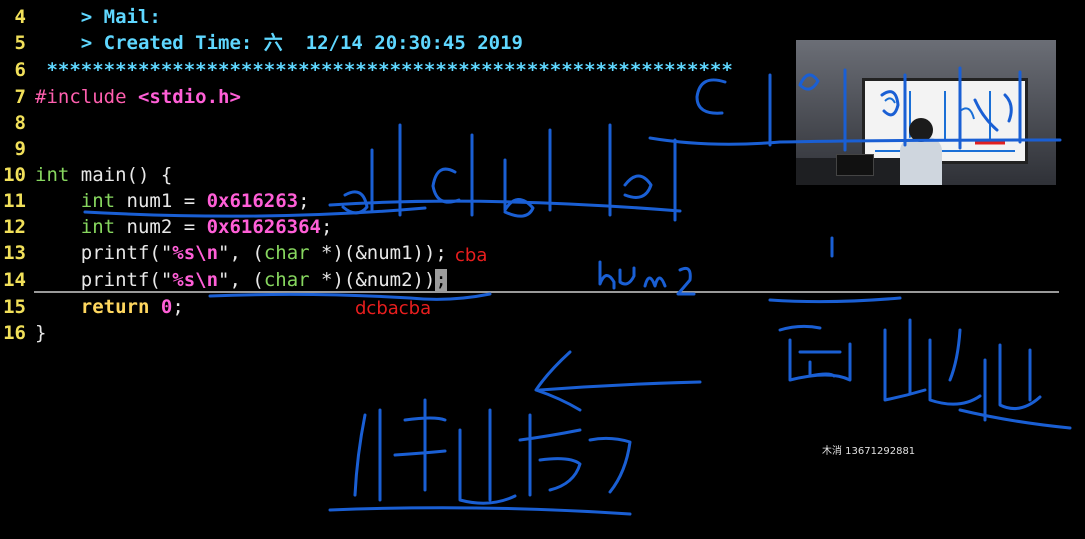 This screenshot has width=1085, height=539. Describe the element at coordinates (14, 227) in the screenshot. I see `line-number: 12` at that location.